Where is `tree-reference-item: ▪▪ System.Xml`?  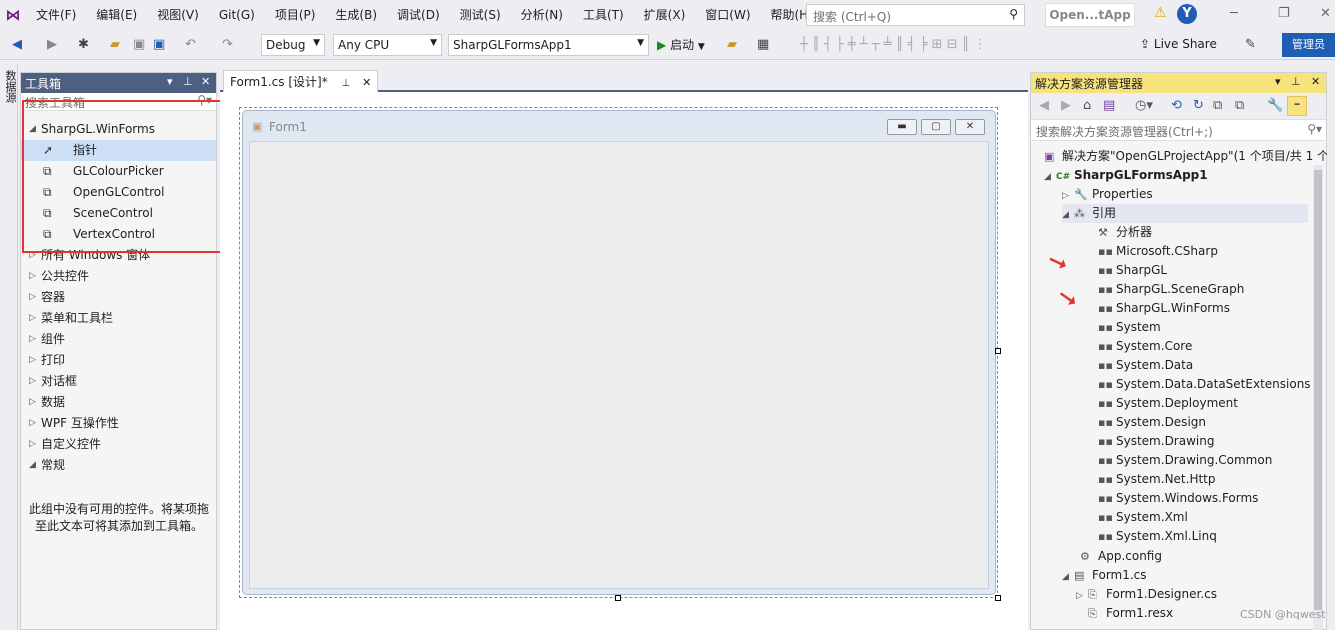
tree-reference-item: ▪▪ System.Xml is located at coordinates (1143, 517).